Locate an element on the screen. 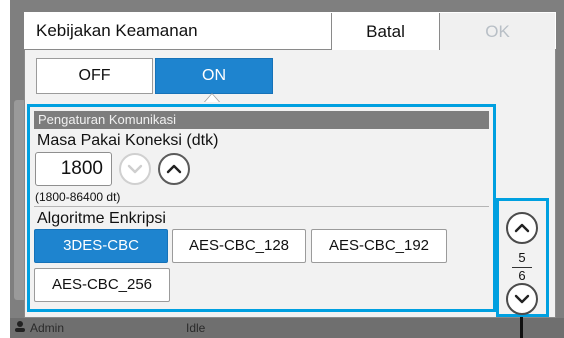 Image resolution: width=564 pixels, height=338 pixels. option-aes-cbc-192: AES-CBC_192 is located at coordinates (379, 246).